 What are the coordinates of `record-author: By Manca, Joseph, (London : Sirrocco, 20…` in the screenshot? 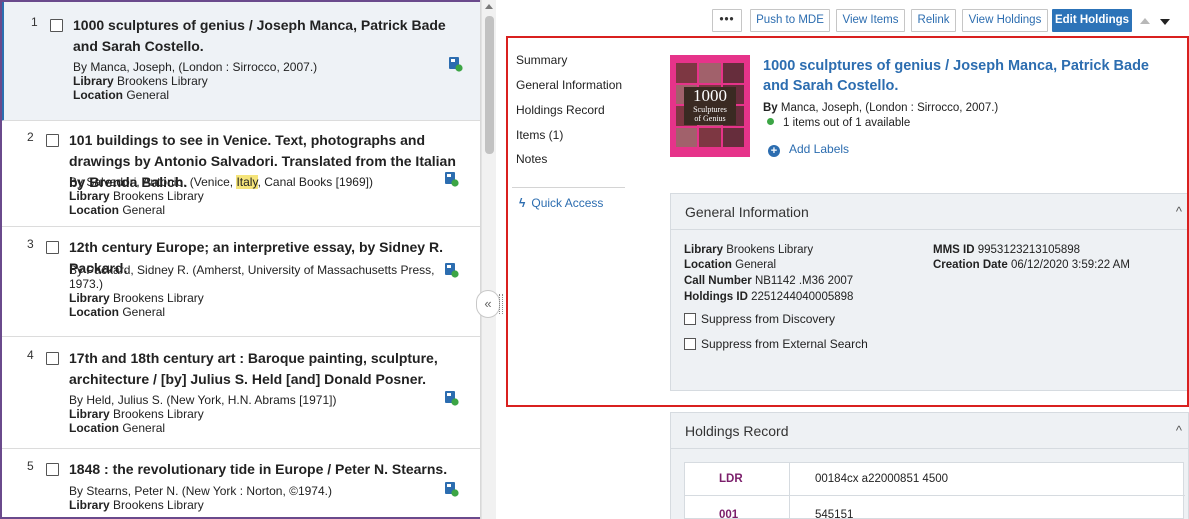 It's located at (881, 108).